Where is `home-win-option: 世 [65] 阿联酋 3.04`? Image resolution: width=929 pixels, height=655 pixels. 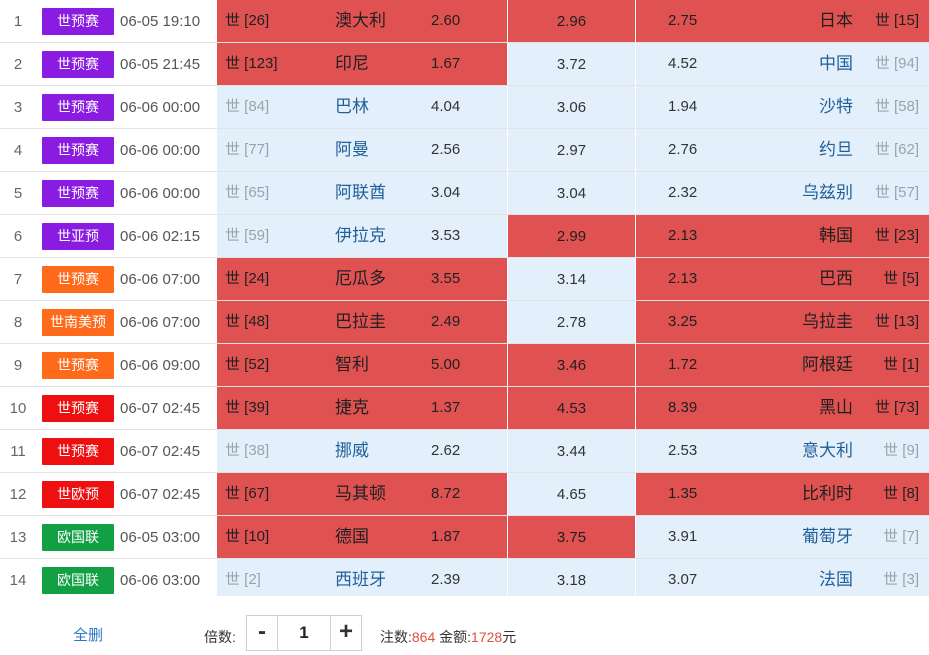 home-win-option: 世 [65] 阿联酋 3.04 is located at coordinates (362, 193).